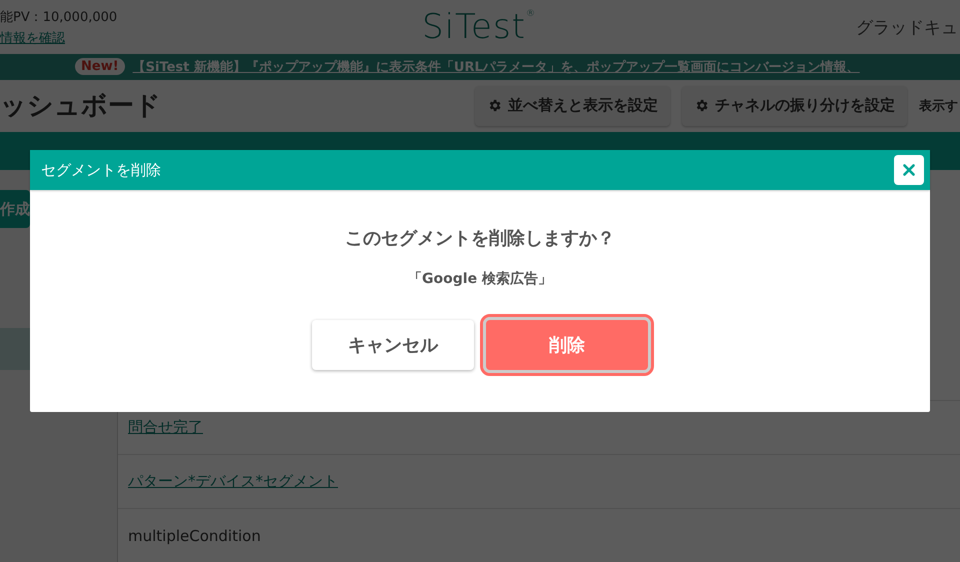 The image size is (960, 562). Describe the element at coordinates (150, 37) in the screenshot. I see `info-link: 情報を確認` at that location.